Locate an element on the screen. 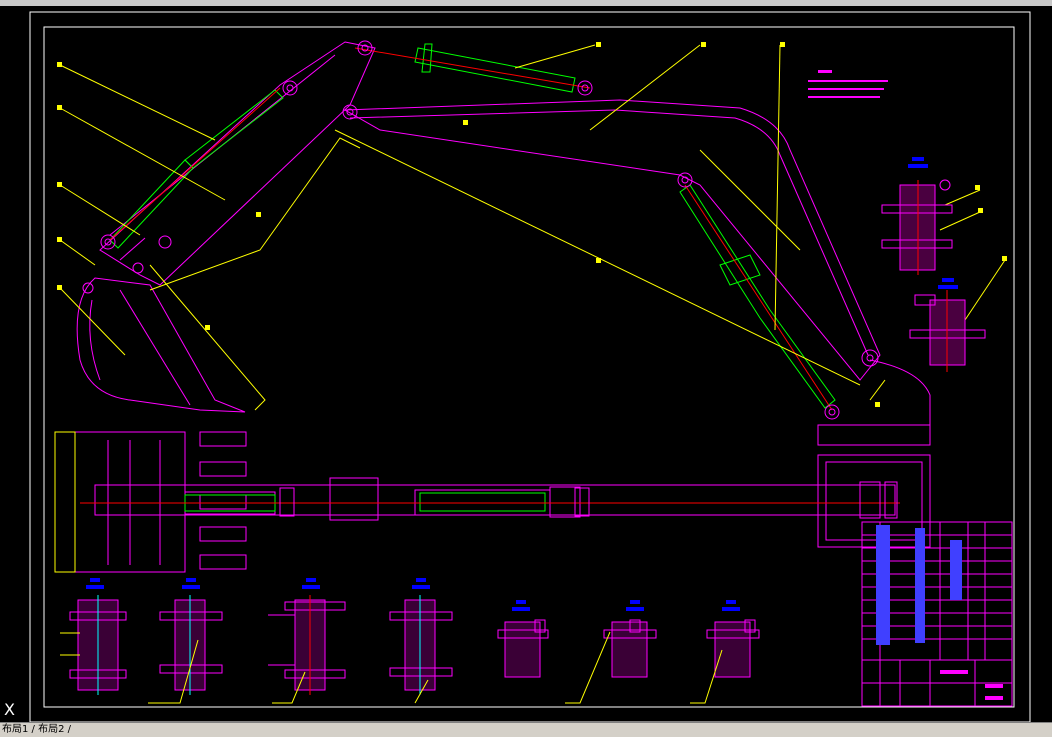  technical-notes is located at coordinates (848, 84).